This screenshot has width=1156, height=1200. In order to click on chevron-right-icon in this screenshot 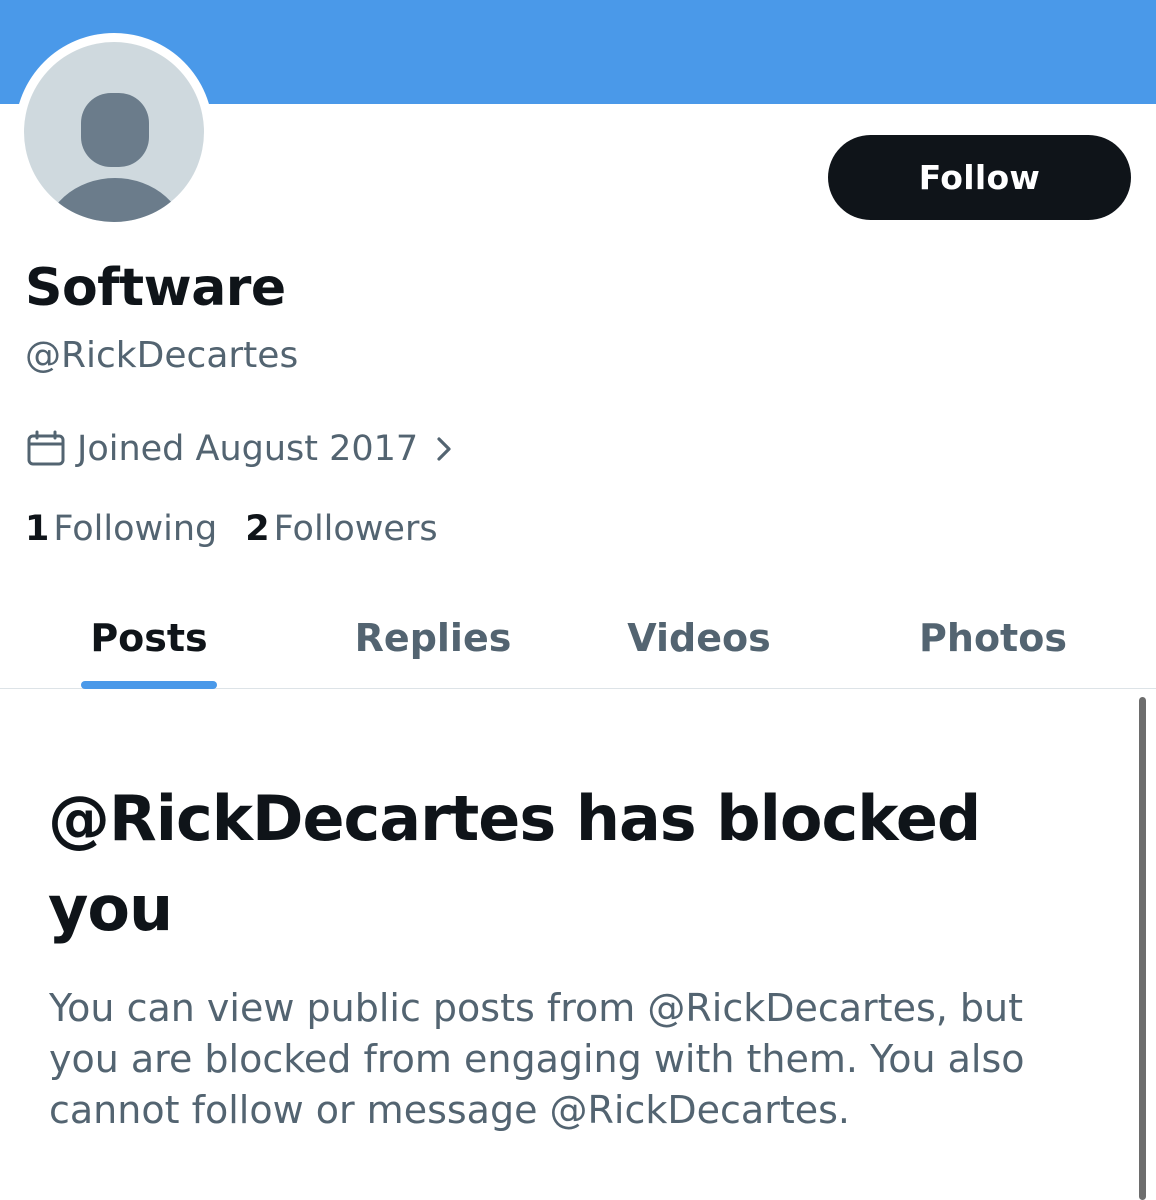, I will do `click(445, 449)`.